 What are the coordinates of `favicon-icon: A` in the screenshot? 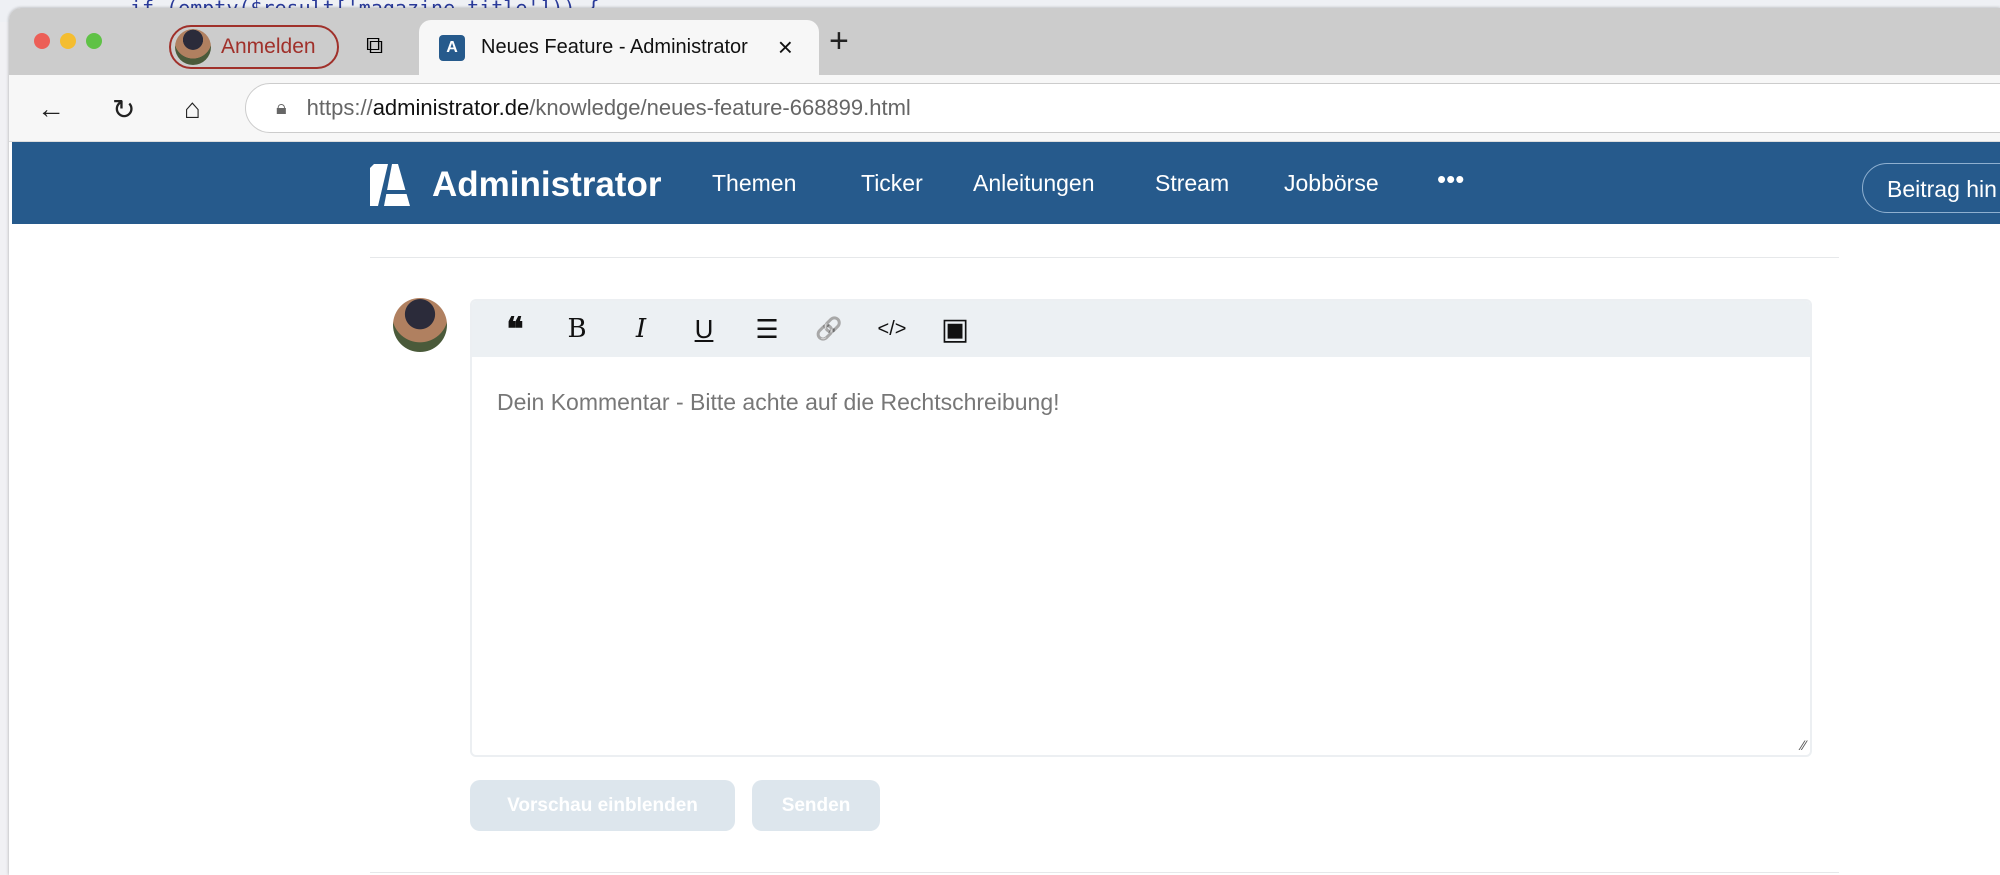 It's located at (452, 47).